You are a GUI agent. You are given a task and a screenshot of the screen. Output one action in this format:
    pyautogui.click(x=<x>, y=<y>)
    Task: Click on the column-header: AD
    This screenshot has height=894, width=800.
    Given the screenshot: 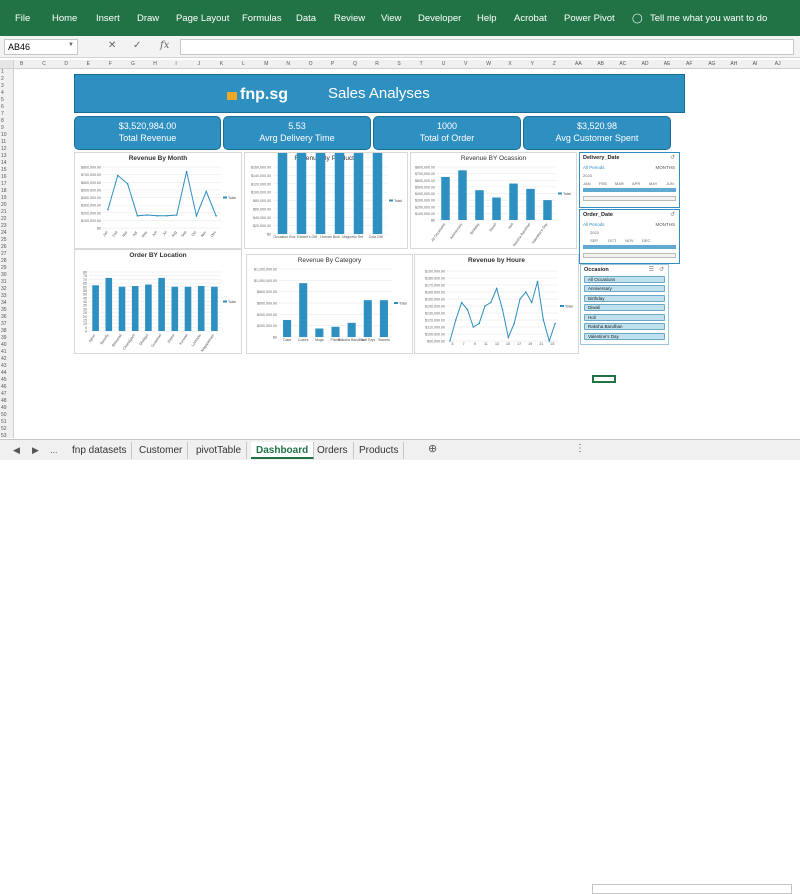 What is the action you would take?
    pyautogui.click(x=645, y=64)
    